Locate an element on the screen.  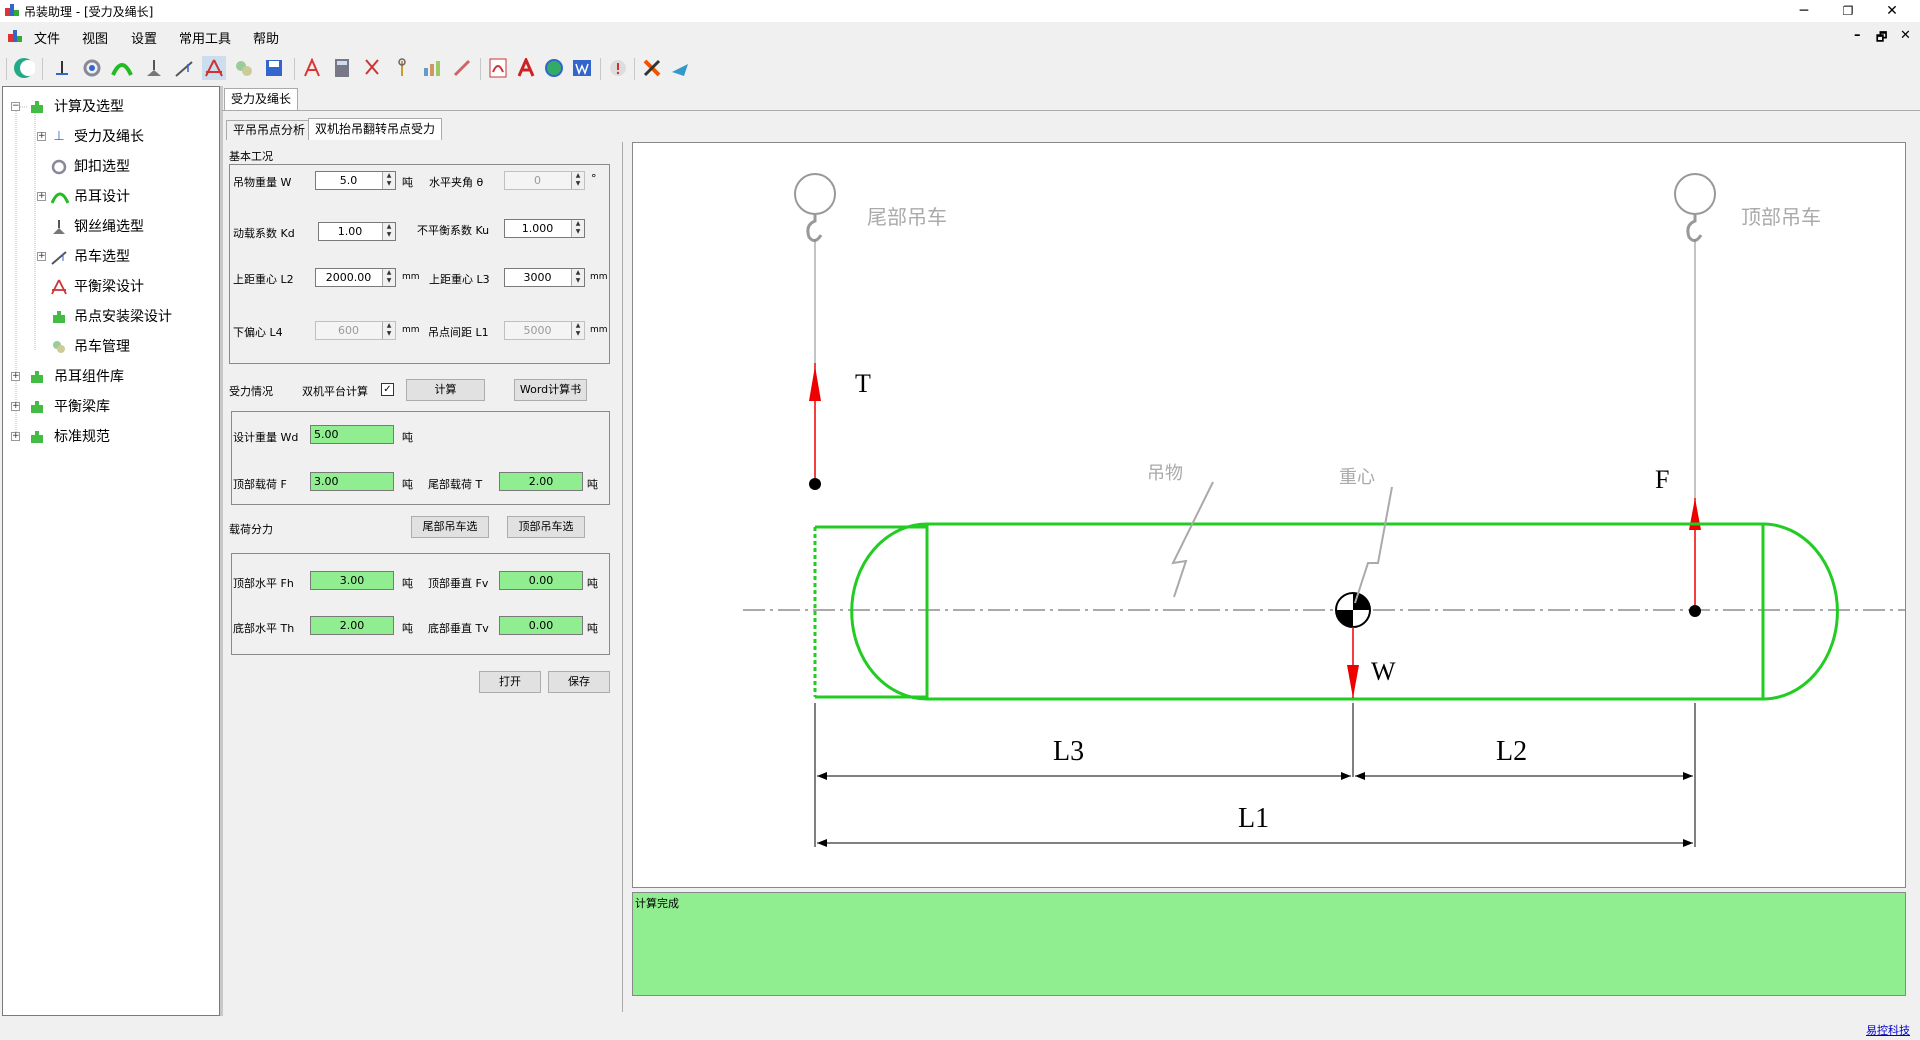
collapse-icon: − is located at coordinates (15, 106).